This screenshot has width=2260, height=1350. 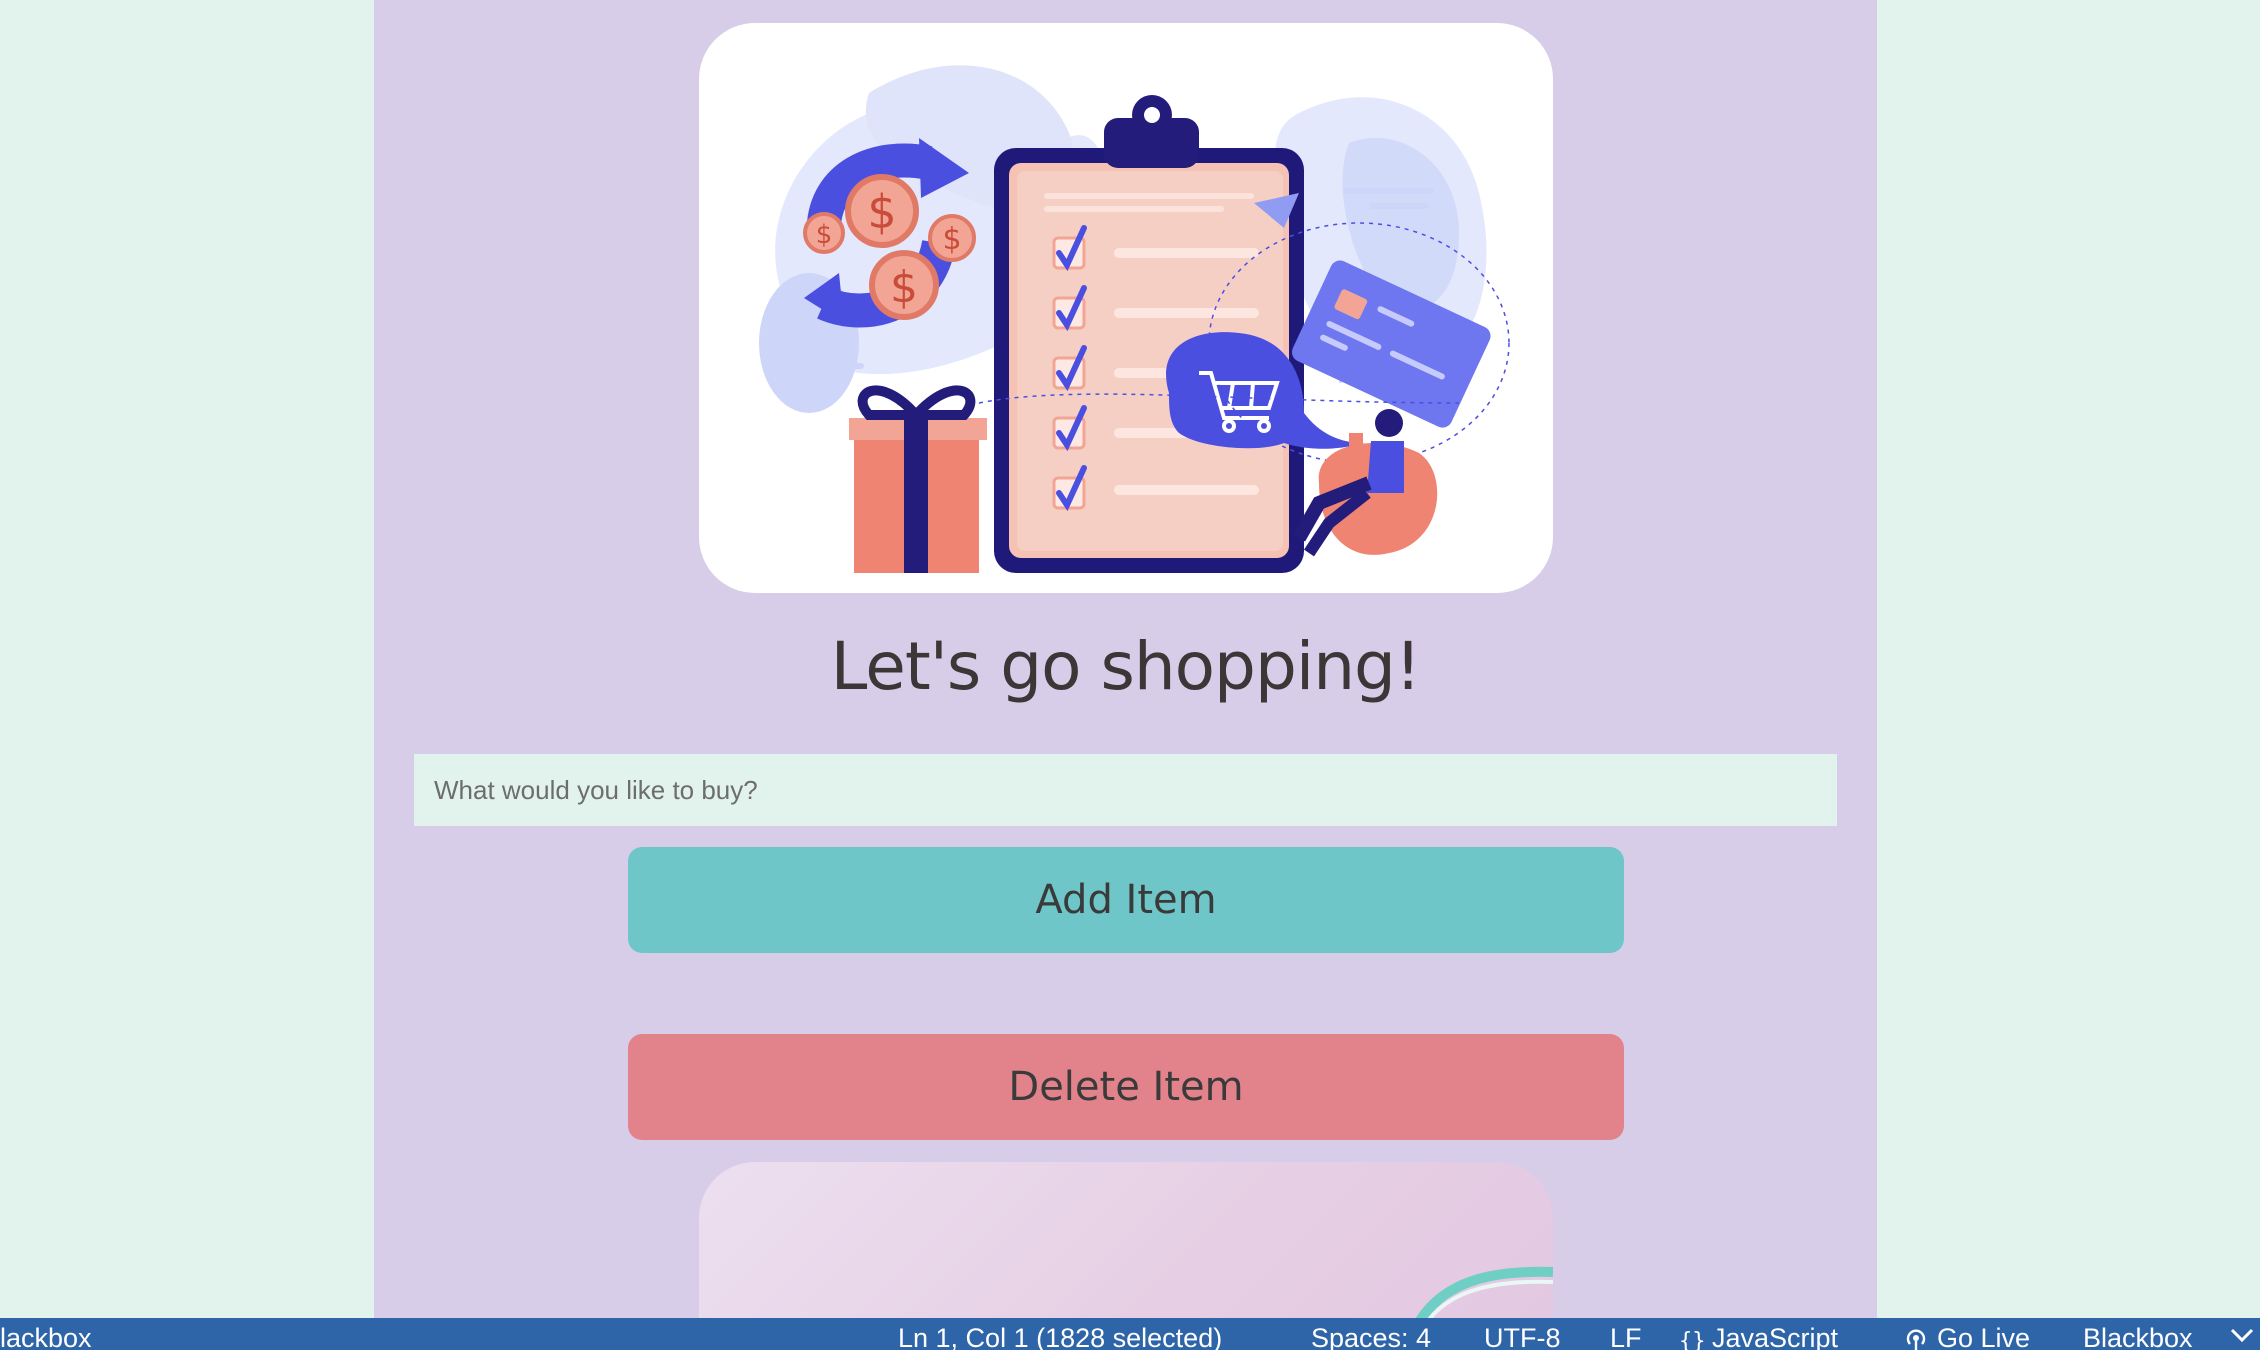 I want to click on status-go-live: Go Live, so click(x=1966, y=1336).